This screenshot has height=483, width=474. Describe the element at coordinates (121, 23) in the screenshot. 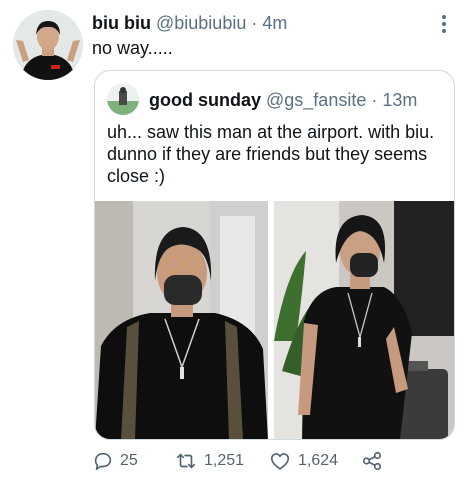

I see `author-name: biu biu` at that location.